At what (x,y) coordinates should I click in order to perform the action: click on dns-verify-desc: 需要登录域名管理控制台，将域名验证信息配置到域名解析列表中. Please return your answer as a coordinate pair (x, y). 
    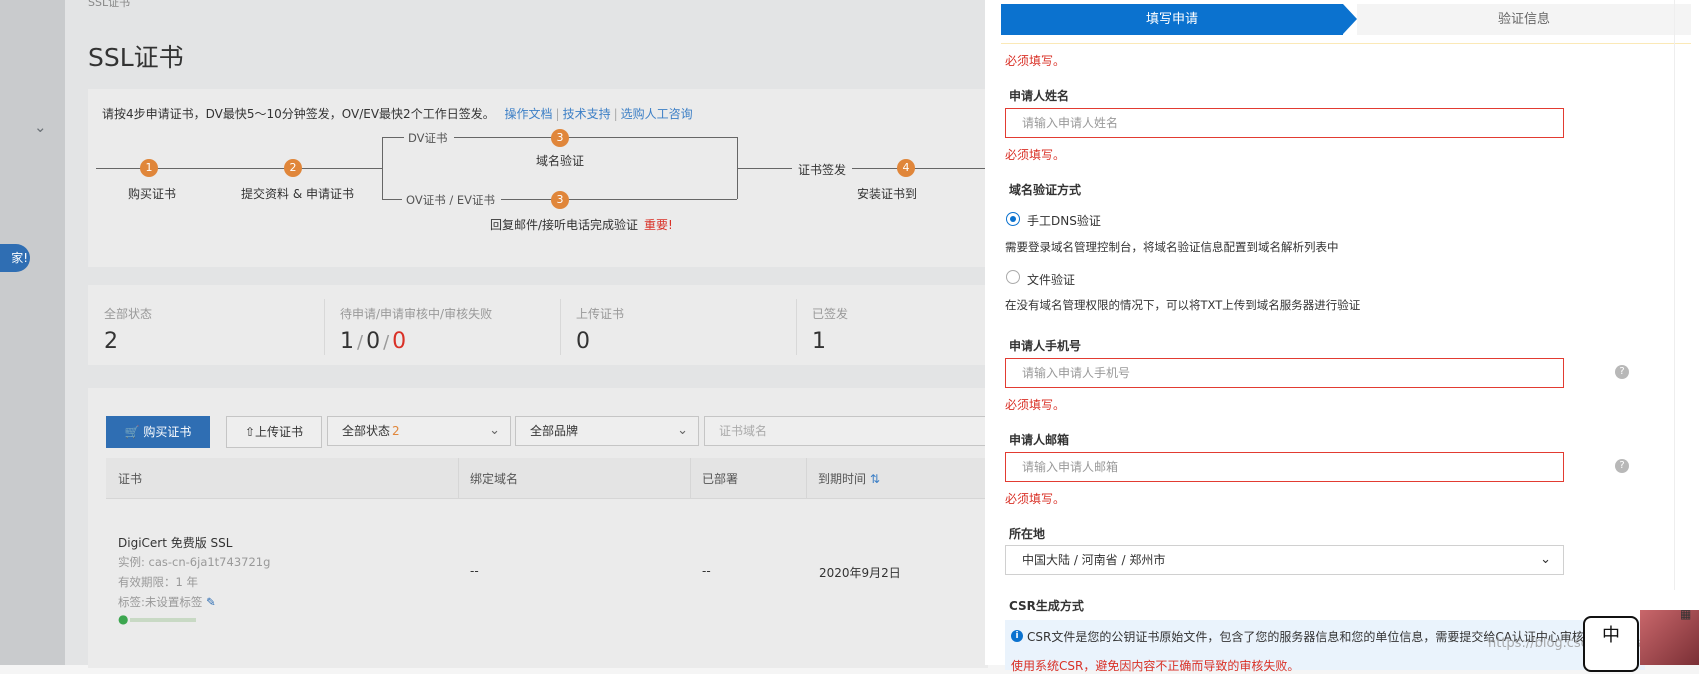
    Looking at the image, I should click on (1172, 247).